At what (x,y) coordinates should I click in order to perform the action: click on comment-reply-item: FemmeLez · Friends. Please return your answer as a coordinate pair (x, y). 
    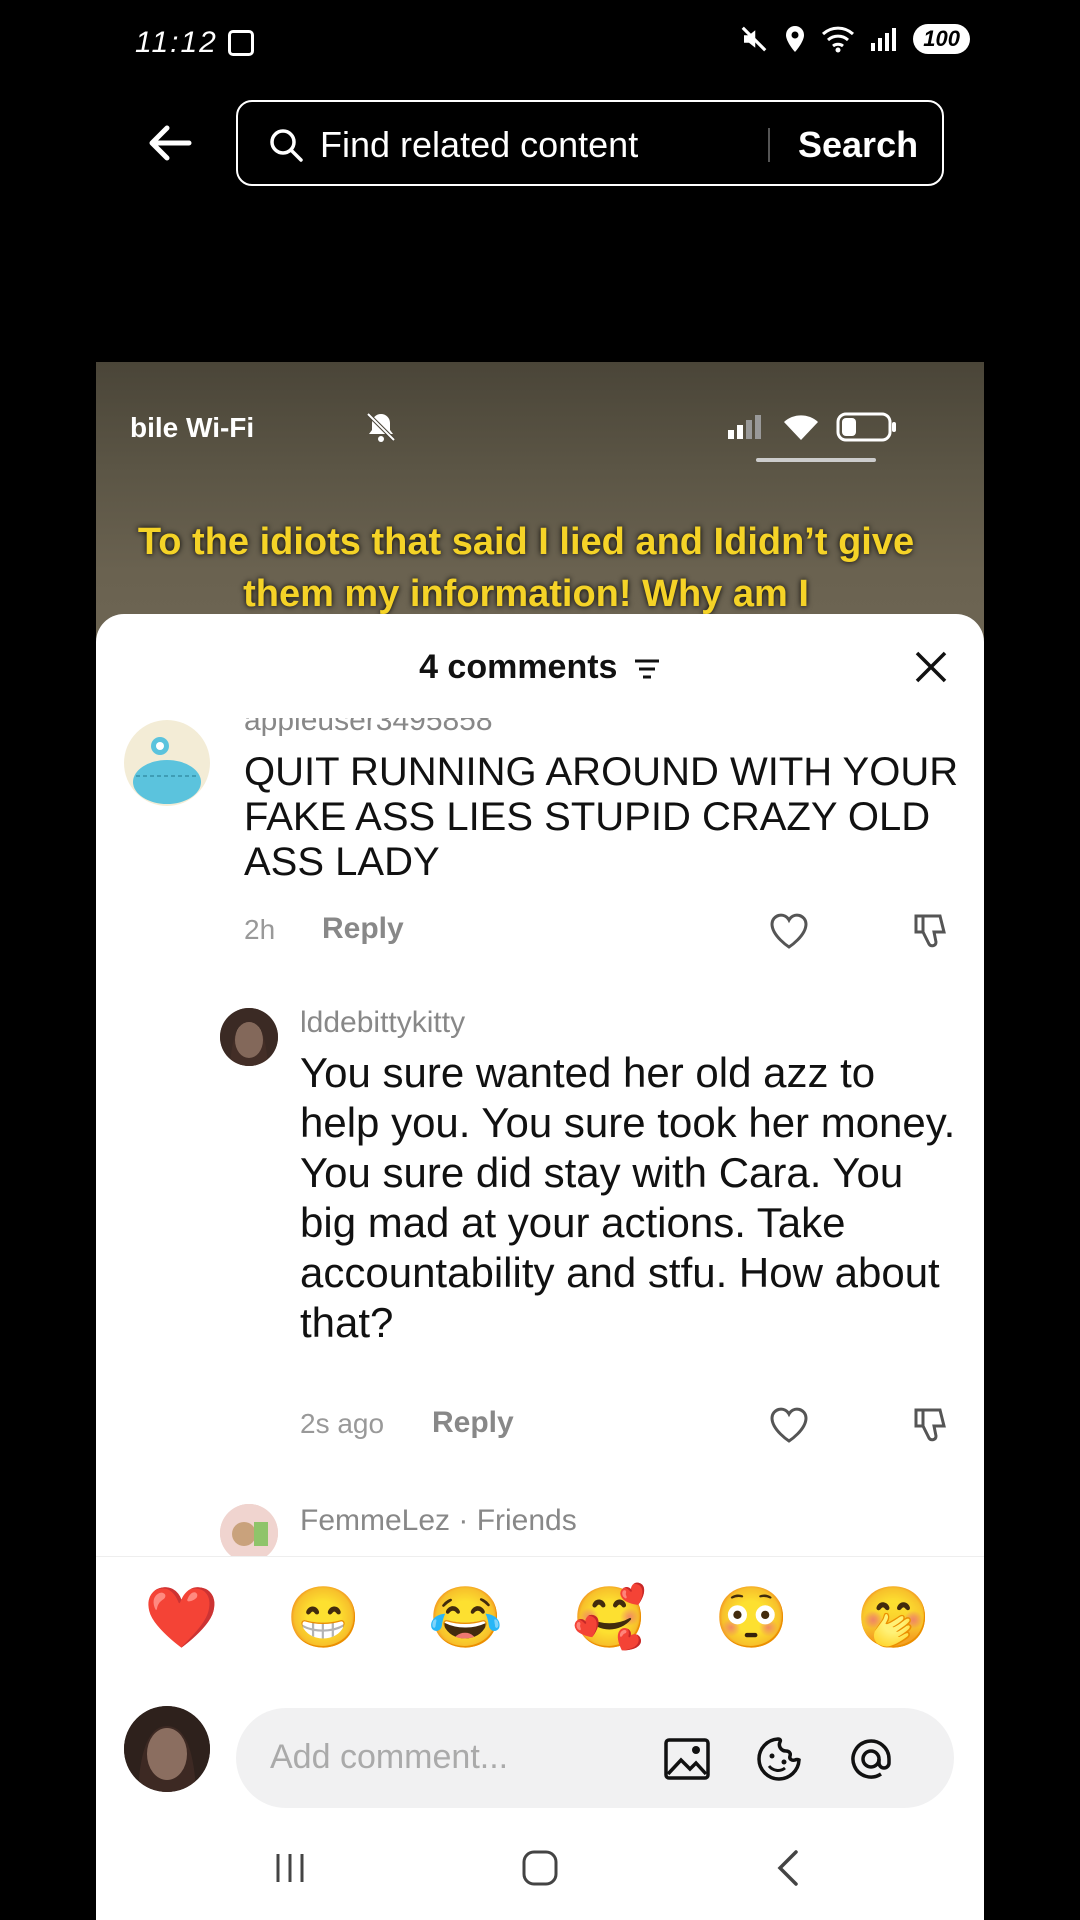
    Looking at the image, I should click on (540, 1530).